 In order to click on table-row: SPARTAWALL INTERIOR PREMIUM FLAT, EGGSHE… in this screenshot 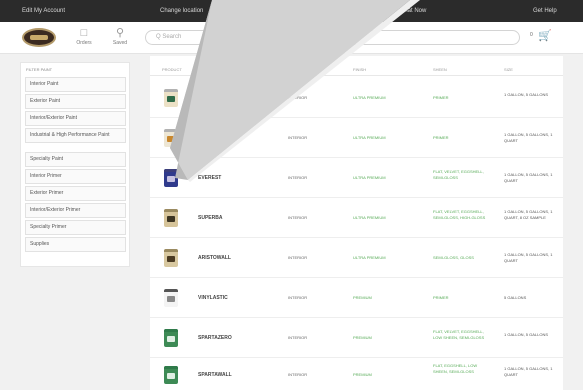, I will do `click(356, 374)`.